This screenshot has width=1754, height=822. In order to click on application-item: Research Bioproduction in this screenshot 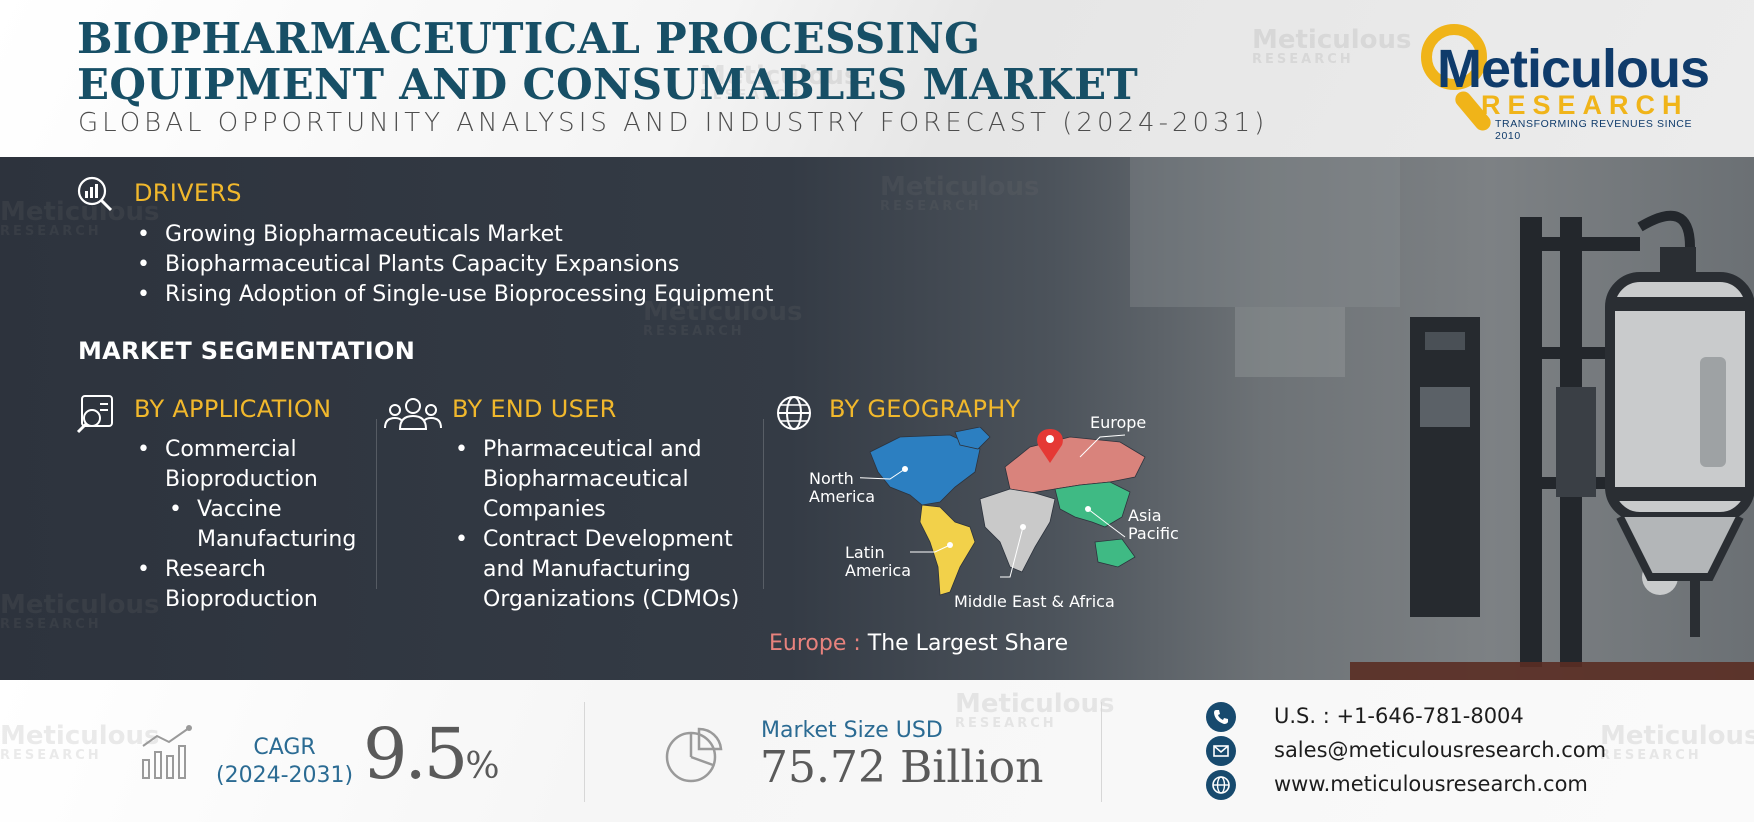, I will do `click(258, 585)`.